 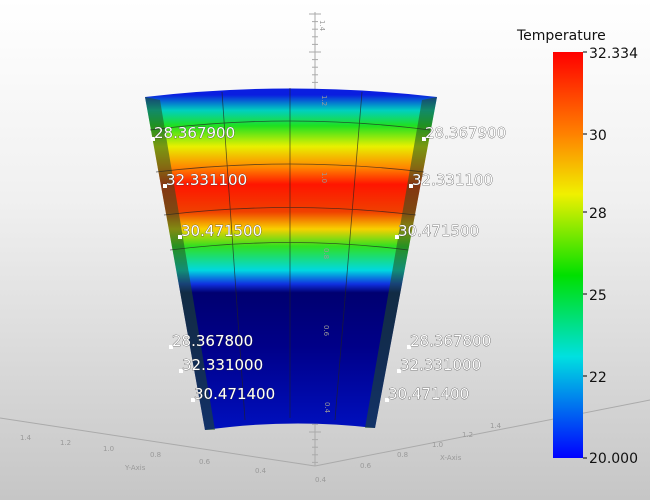 I want to click on svg-text: 22, so click(x=598, y=378).